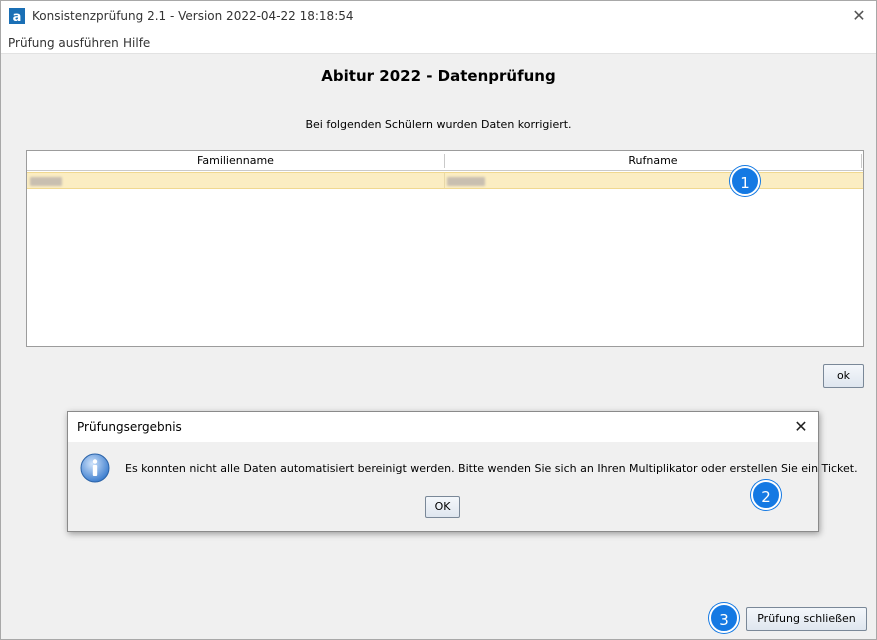  What do you see at coordinates (766, 495) in the screenshot?
I see `annotation-badge-2: 2` at bounding box center [766, 495].